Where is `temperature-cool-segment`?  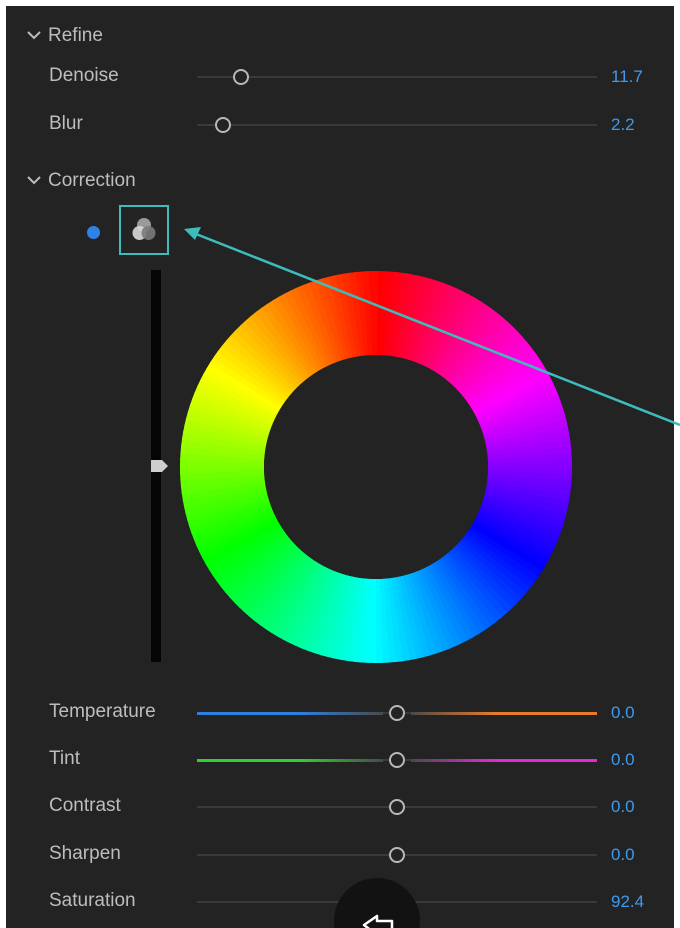 temperature-cool-segment is located at coordinates (290, 713).